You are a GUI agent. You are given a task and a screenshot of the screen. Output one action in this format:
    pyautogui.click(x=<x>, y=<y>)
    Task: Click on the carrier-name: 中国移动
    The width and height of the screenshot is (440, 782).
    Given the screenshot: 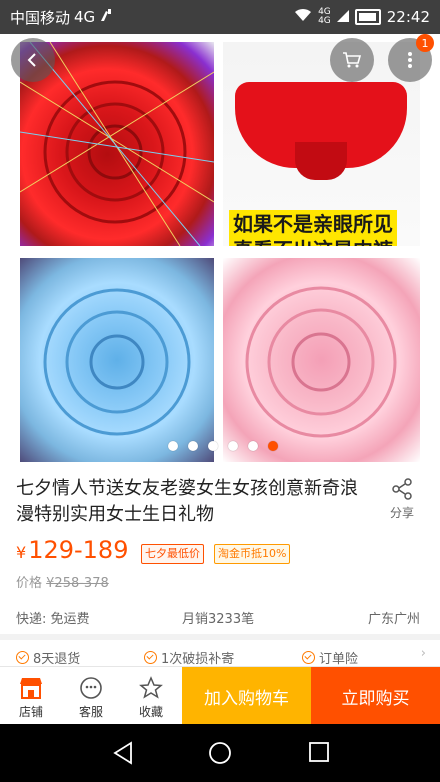 What is the action you would take?
    pyautogui.click(x=40, y=17)
    